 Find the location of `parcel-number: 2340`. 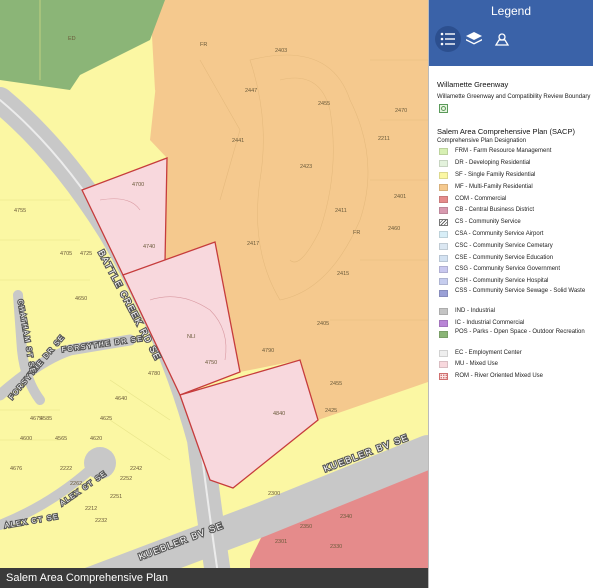

parcel-number: 2340 is located at coordinates (346, 517).